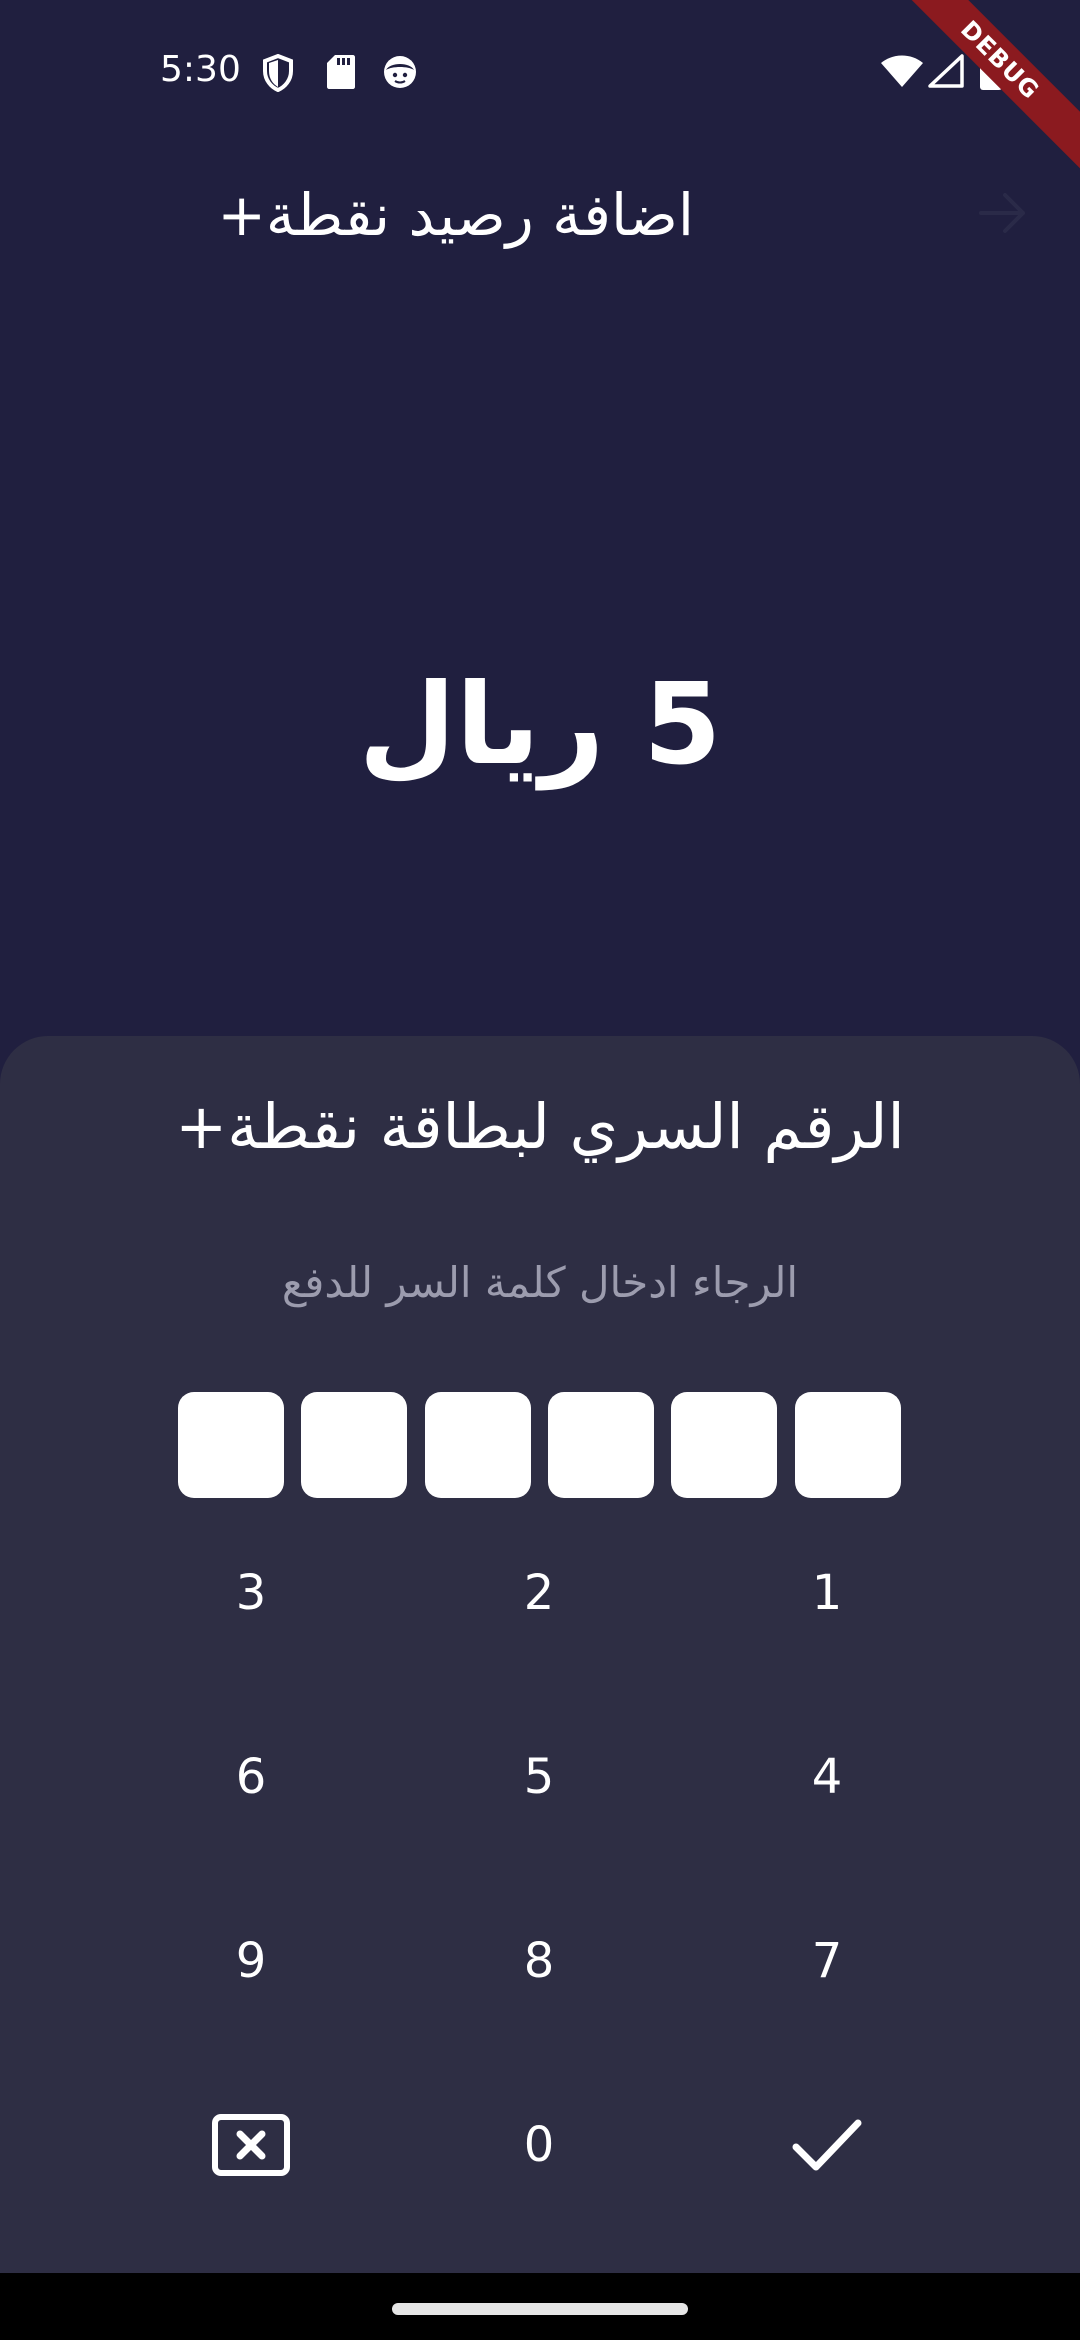 The width and height of the screenshot is (1080, 2340). I want to click on key-2: 2, so click(539, 1593).